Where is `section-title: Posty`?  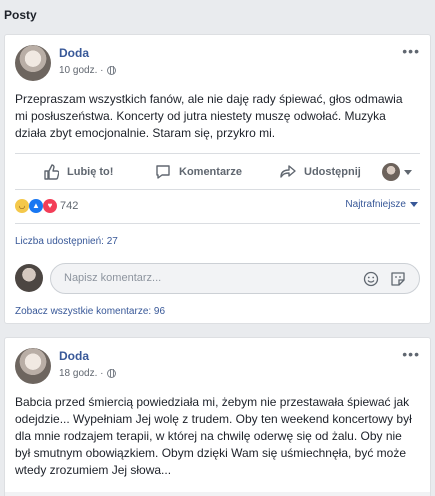
section-title: Posty is located at coordinates (20, 15).